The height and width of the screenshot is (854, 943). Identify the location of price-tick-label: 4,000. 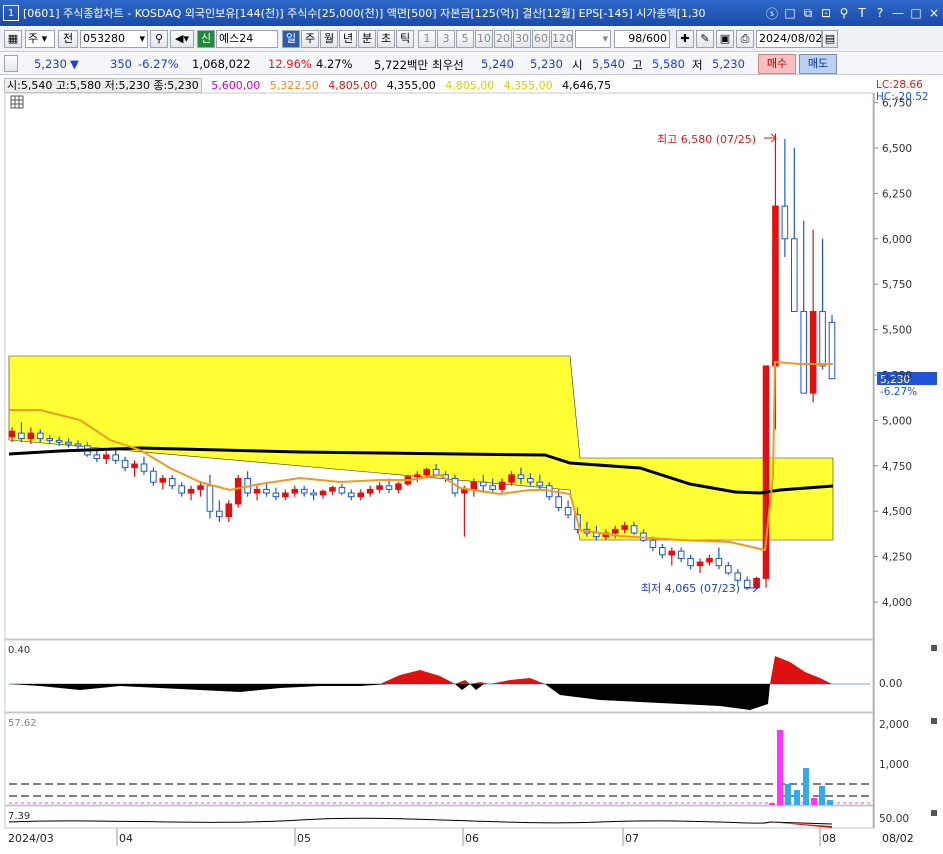
(897, 603).